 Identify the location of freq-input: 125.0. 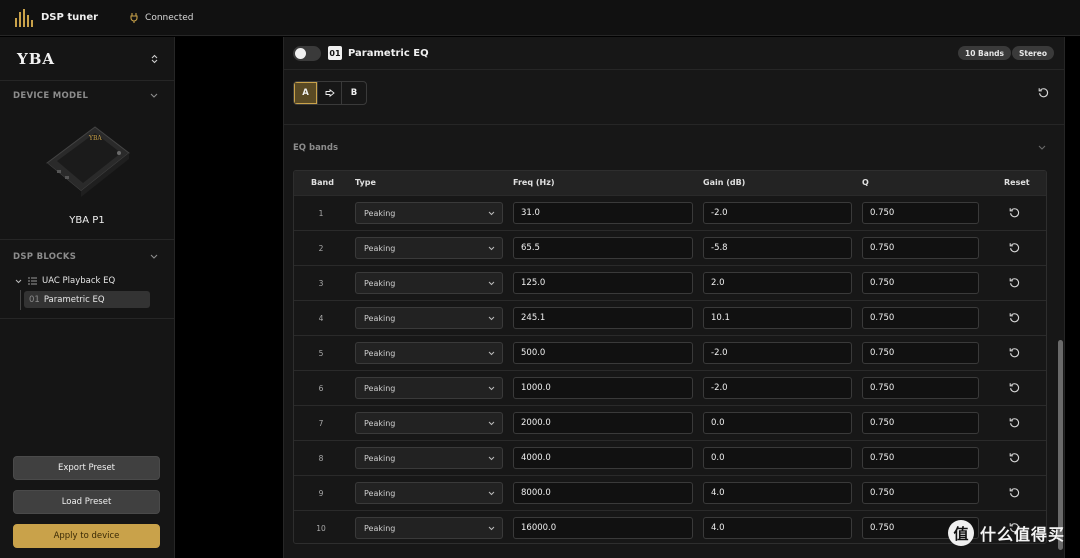
(603, 283).